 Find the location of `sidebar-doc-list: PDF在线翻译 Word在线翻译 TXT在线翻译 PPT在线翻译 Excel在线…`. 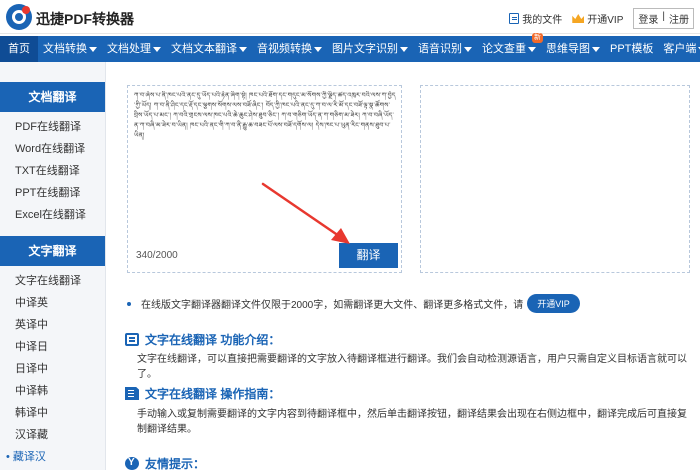

sidebar-doc-list: PDF在线翻译 Word在线翻译 TXT在线翻译 PPT在线翻译 Excel在线… is located at coordinates (52, 171).